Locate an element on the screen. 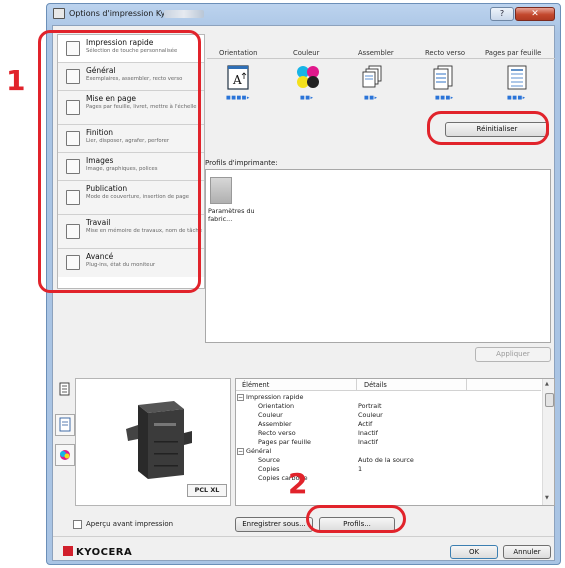  row-item: Copies is located at coordinates (269, 469).